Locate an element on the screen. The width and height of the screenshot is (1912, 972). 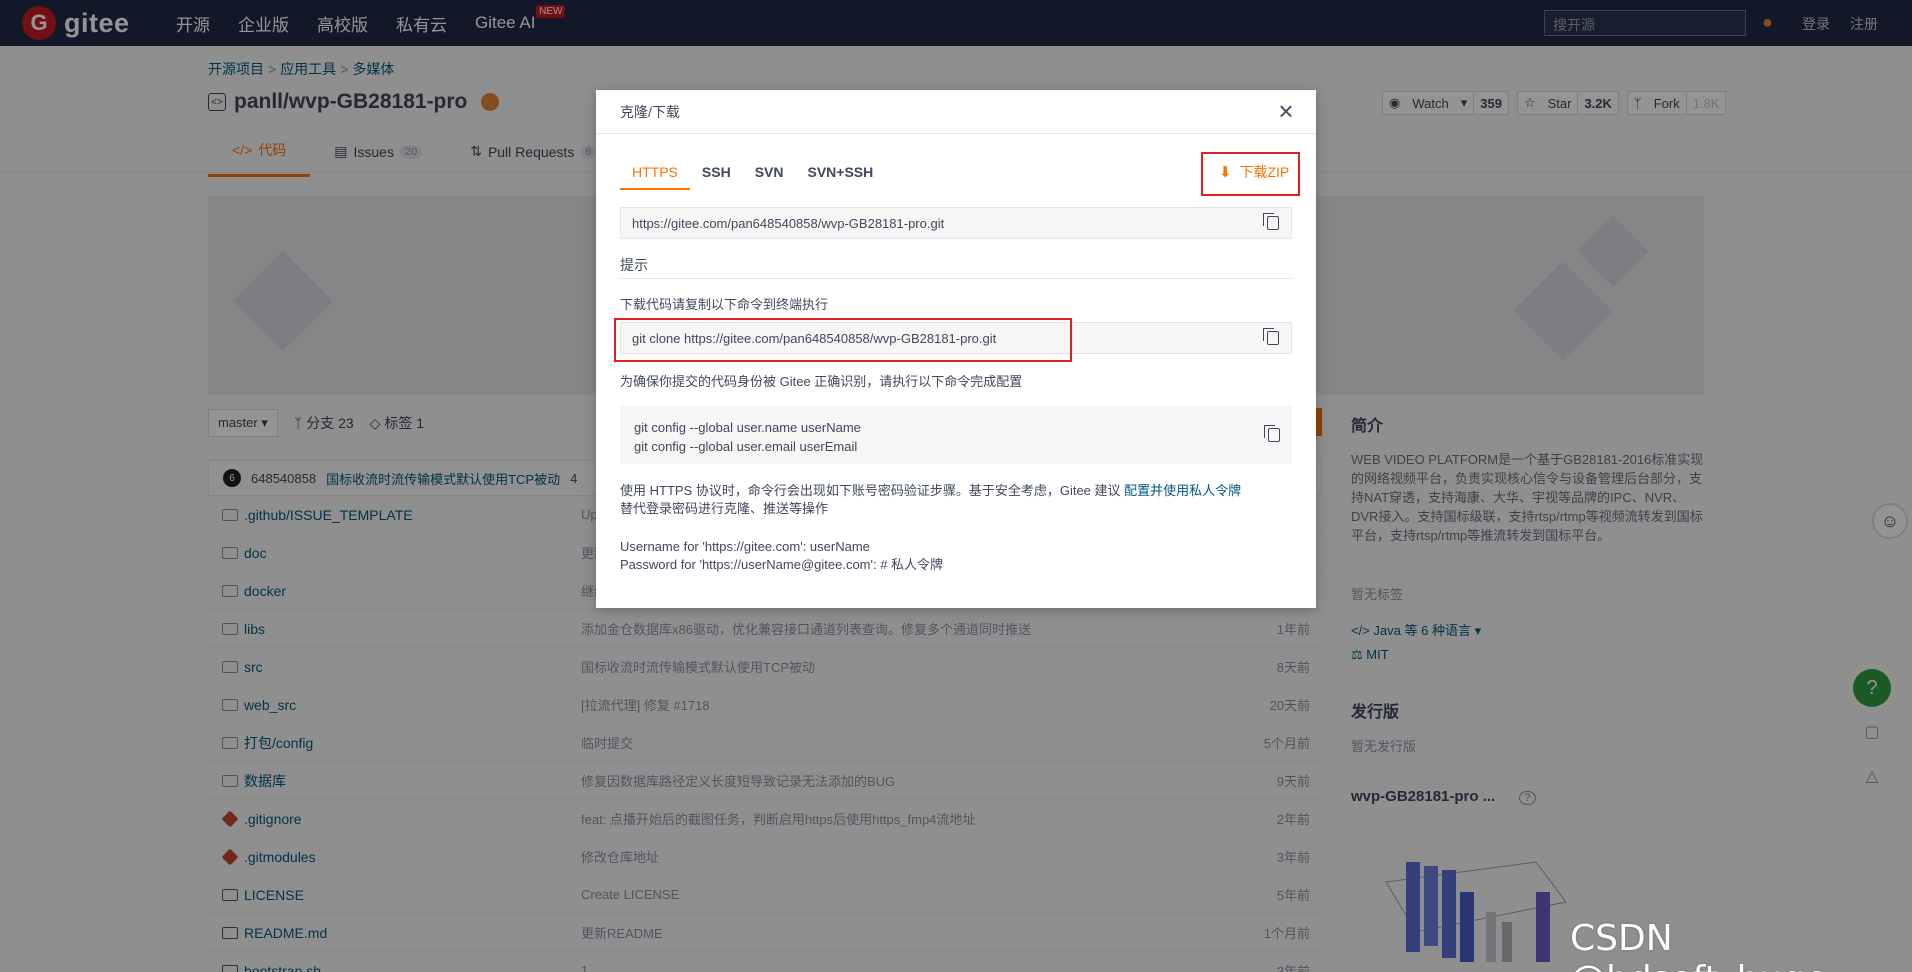
download-zip-button: ⬇ 下载ZIP is located at coordinates (1254, 172).